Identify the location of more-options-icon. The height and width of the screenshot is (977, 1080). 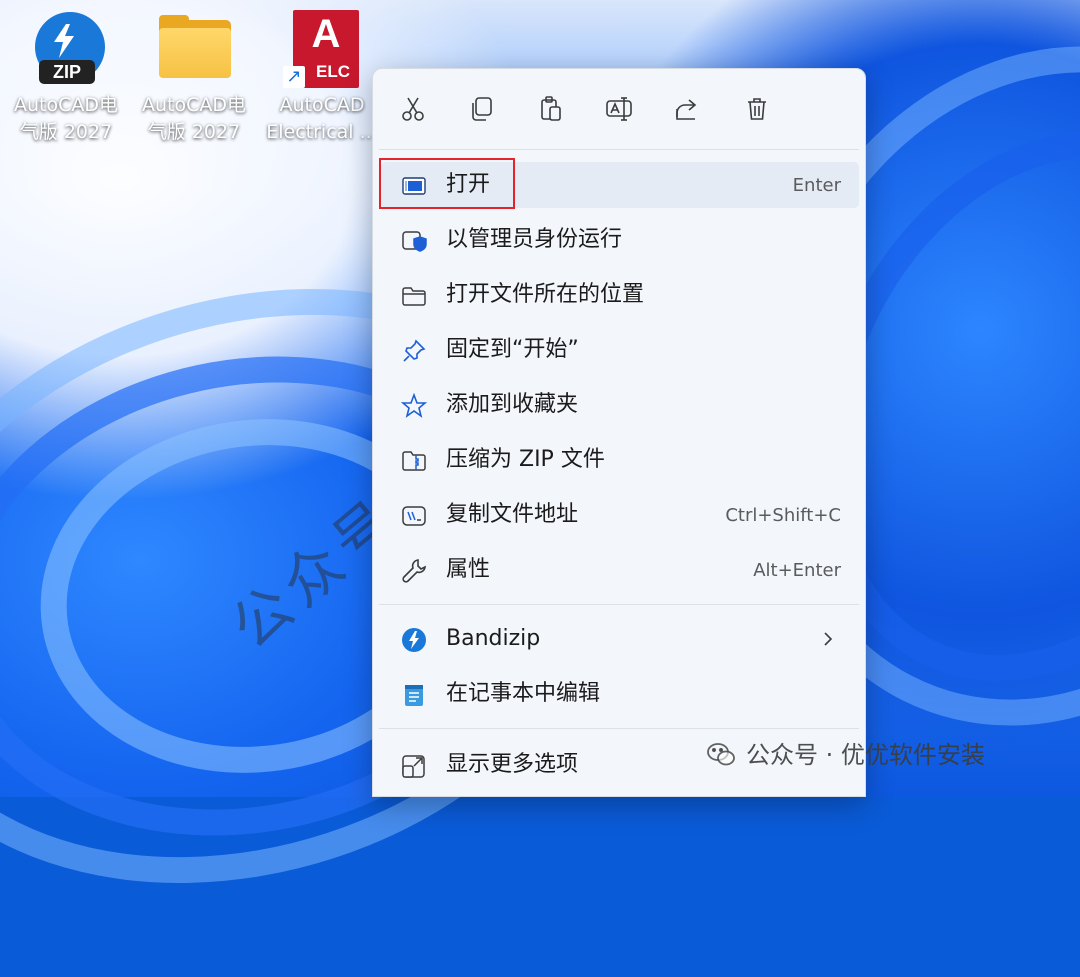
(414, 766).